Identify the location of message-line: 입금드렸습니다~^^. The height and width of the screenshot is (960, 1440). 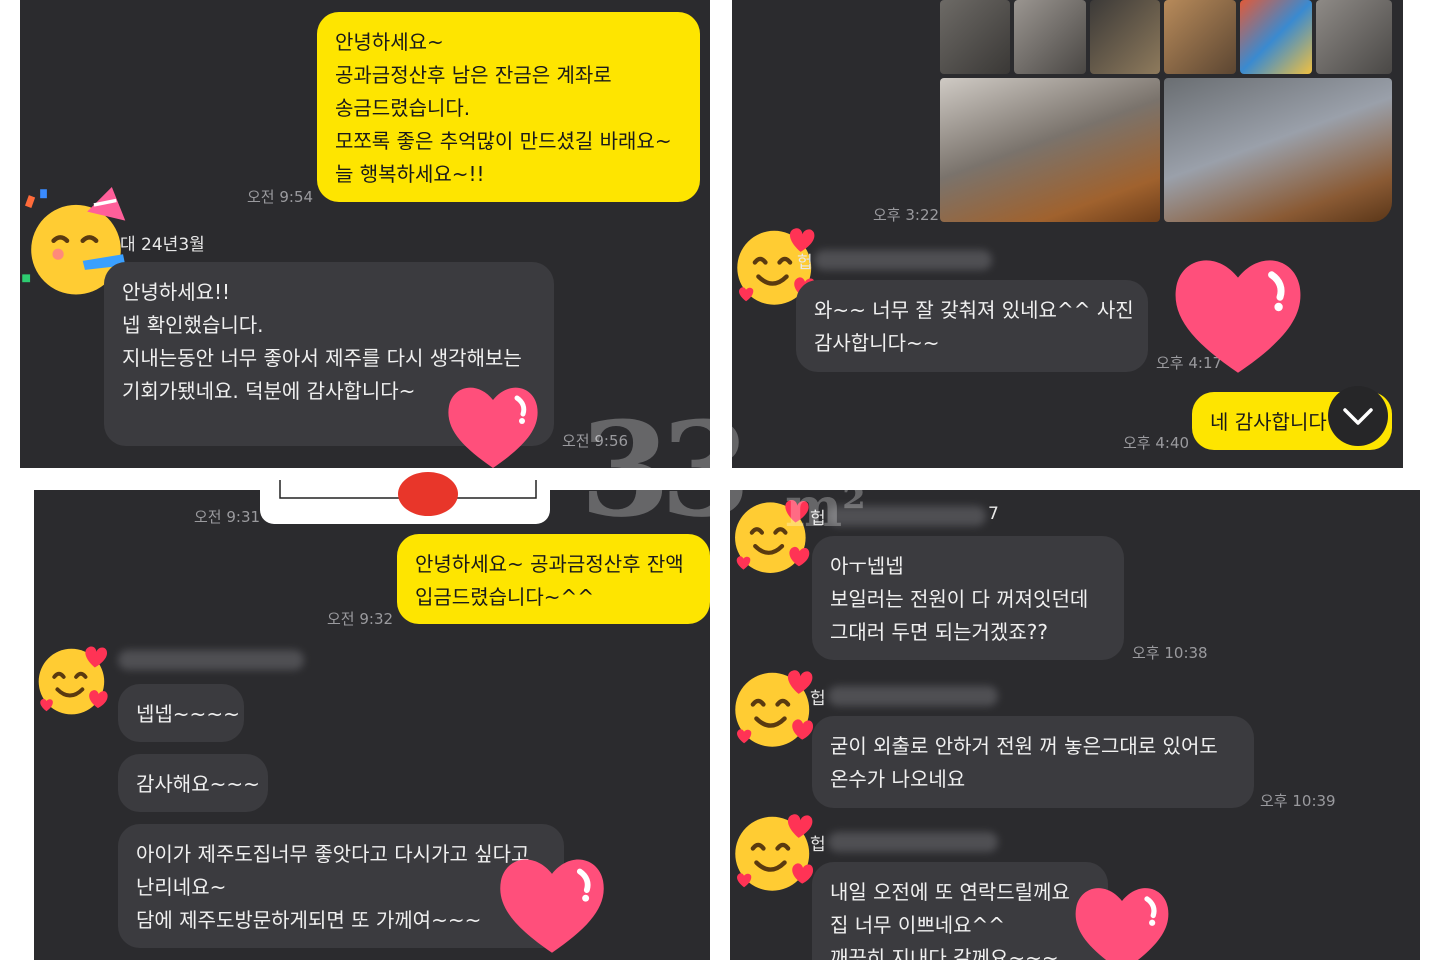
(505, 597).